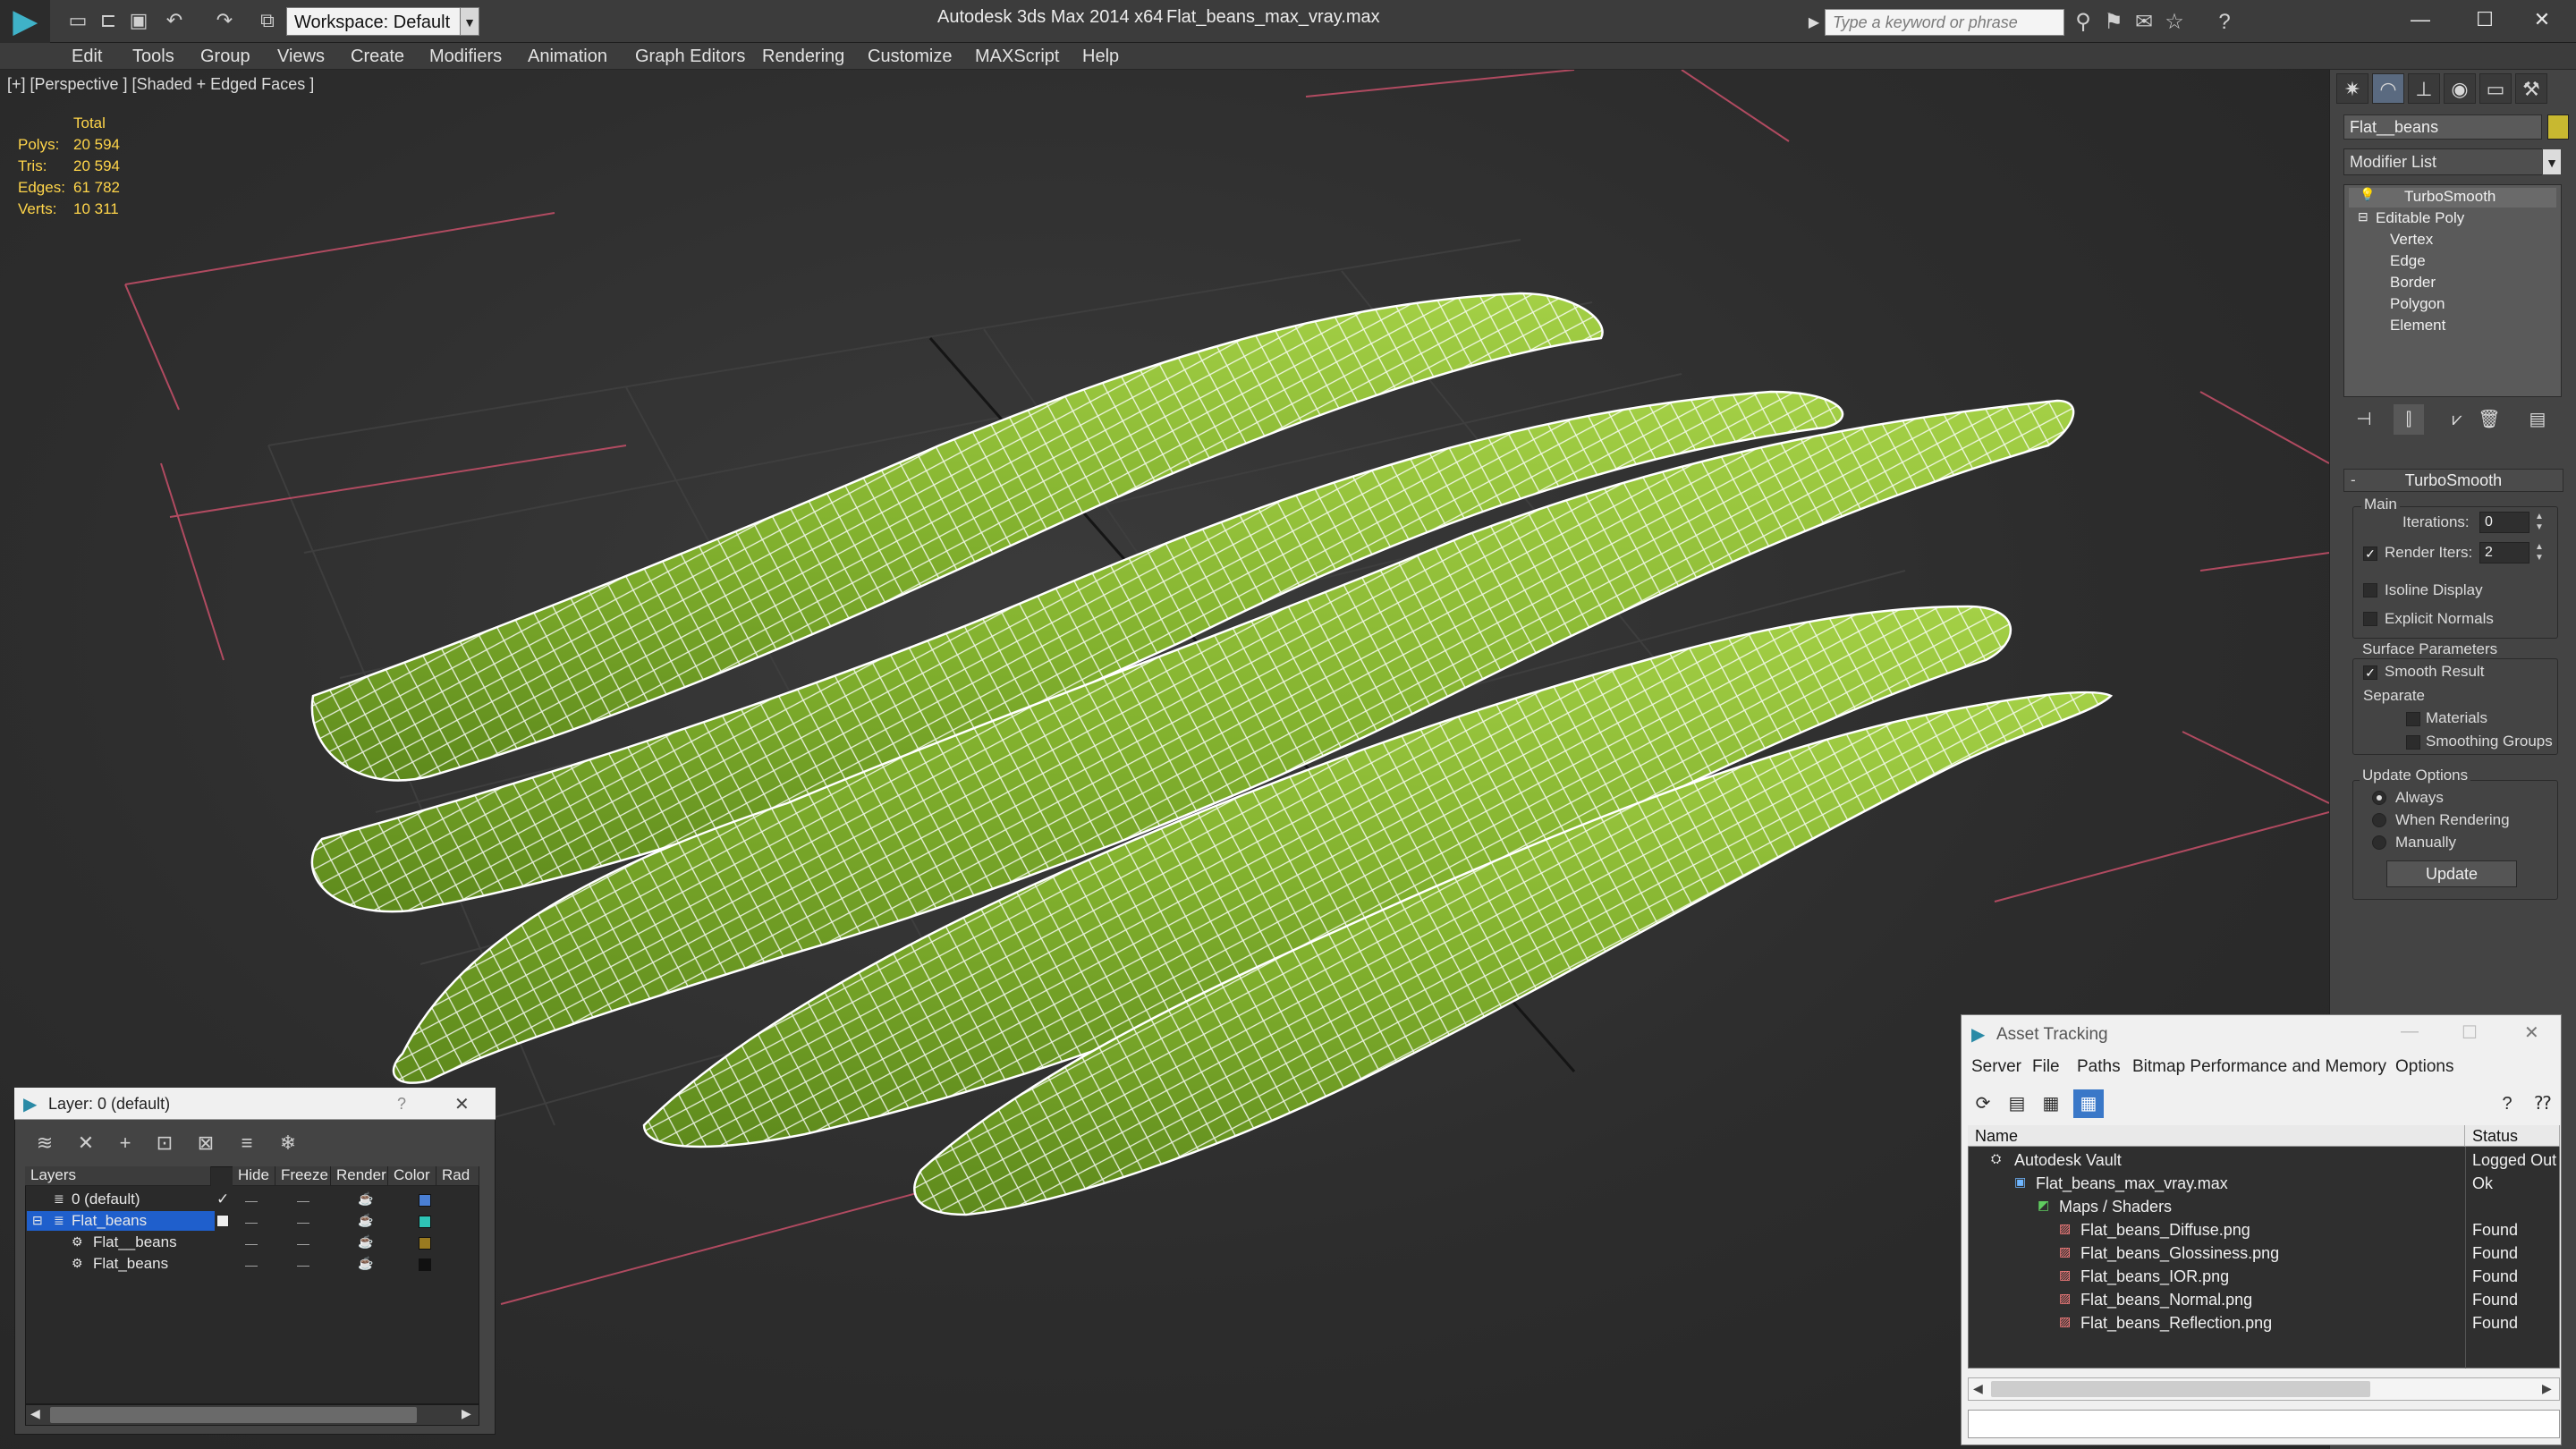 The height and width of the screenshot is (1449, 2576). What do you see at coordinates (2457, 419) in the screenshot?
I see `make-unique-icon: ⩗` at bounding box center [2457, 419].